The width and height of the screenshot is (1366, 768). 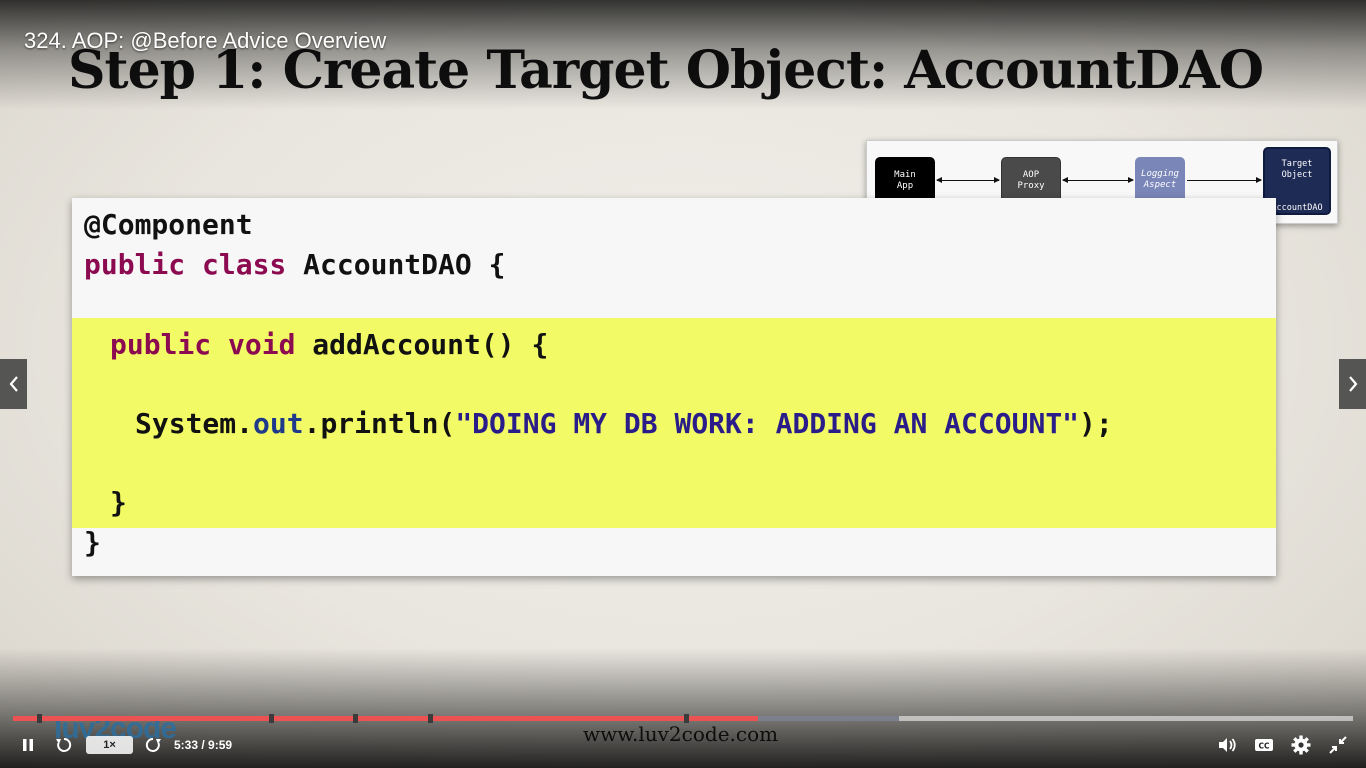 I want to click on code-keyword: public class, so click(x=185, y=264).